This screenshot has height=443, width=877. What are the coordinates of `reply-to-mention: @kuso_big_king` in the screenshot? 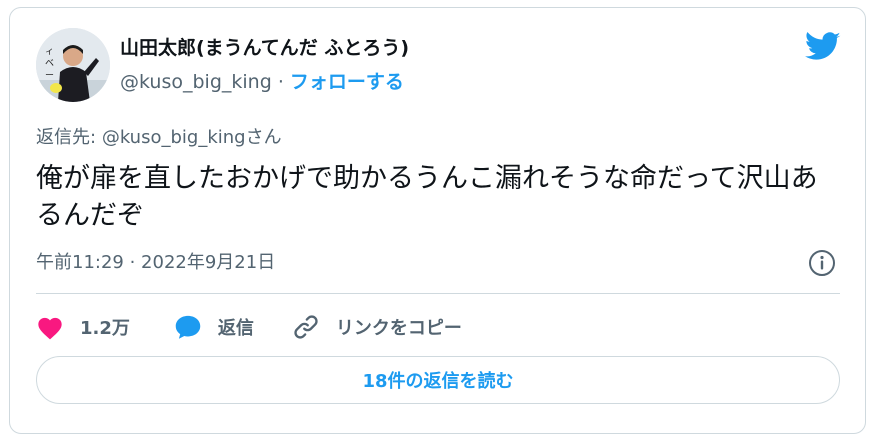 It's located at (174, 137).